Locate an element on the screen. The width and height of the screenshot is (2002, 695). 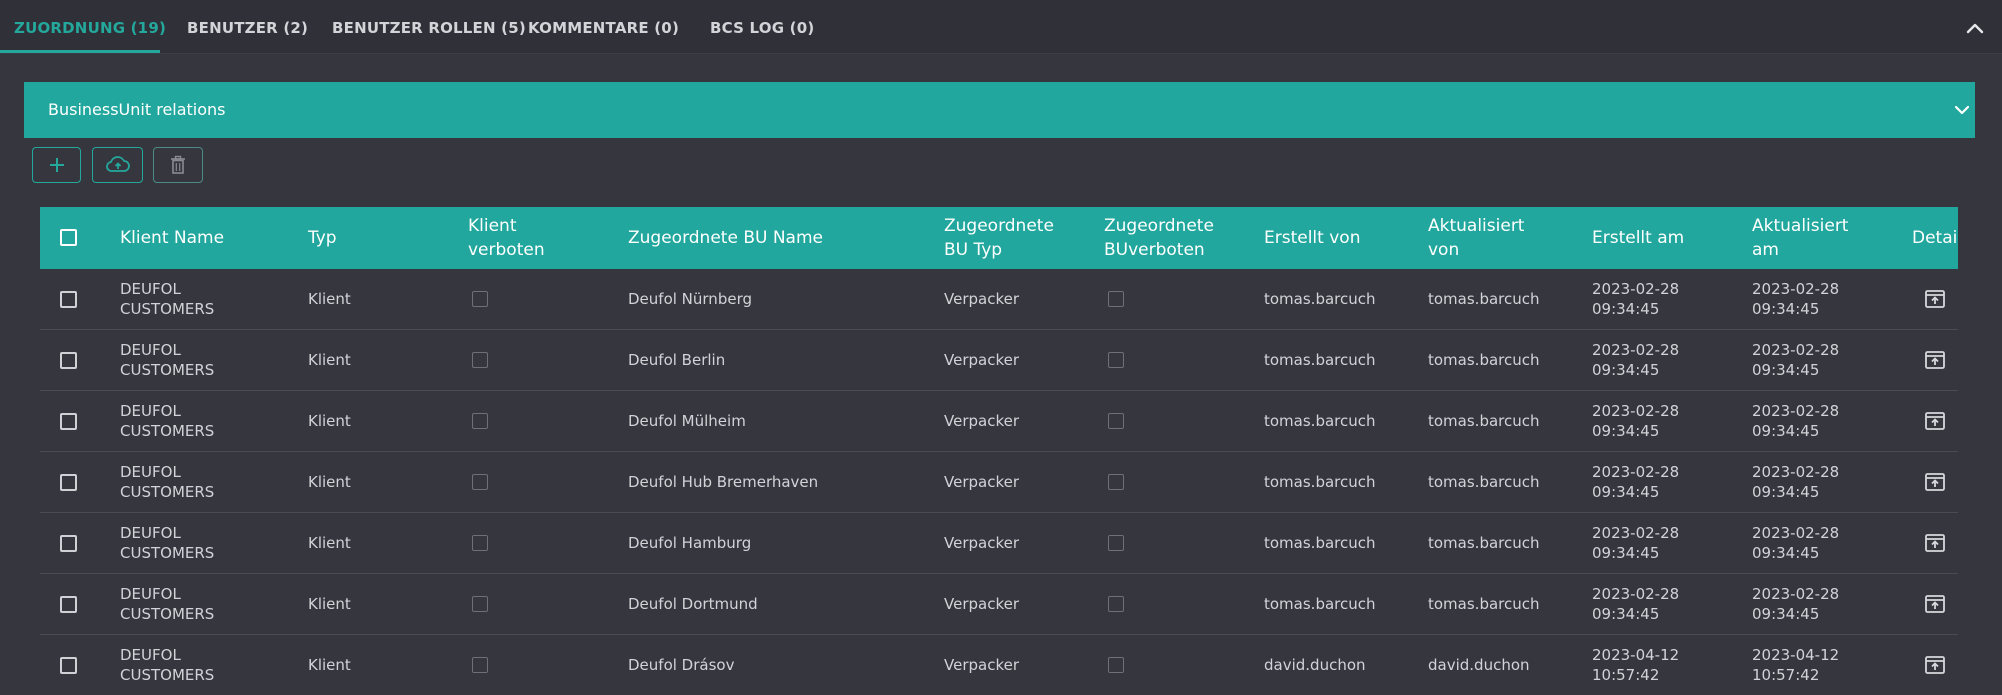
tab-benutzer-rollen: BENUTZER ROLLEN (5) is located at coordinates (429, 27).